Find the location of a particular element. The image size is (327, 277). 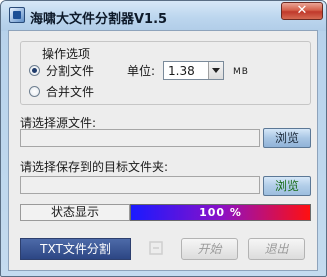

close-button: ✕ is located at coordinates (302, 11).